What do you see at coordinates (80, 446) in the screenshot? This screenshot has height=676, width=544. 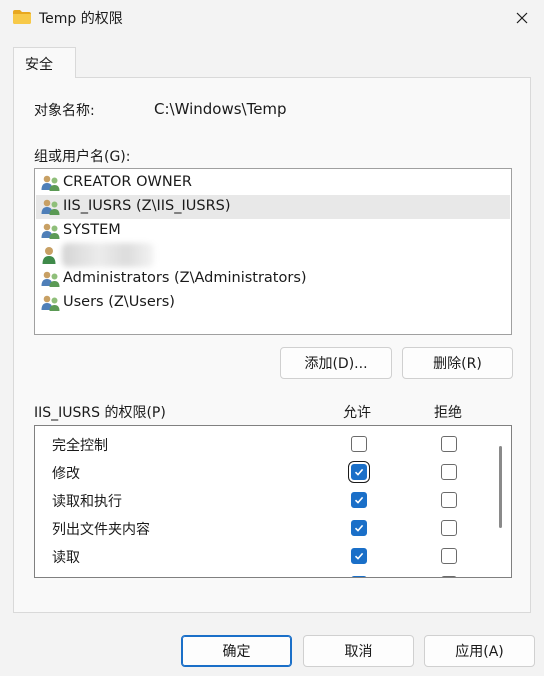 I see `permission-name: 完全控制` at bounding box center [80, 446].